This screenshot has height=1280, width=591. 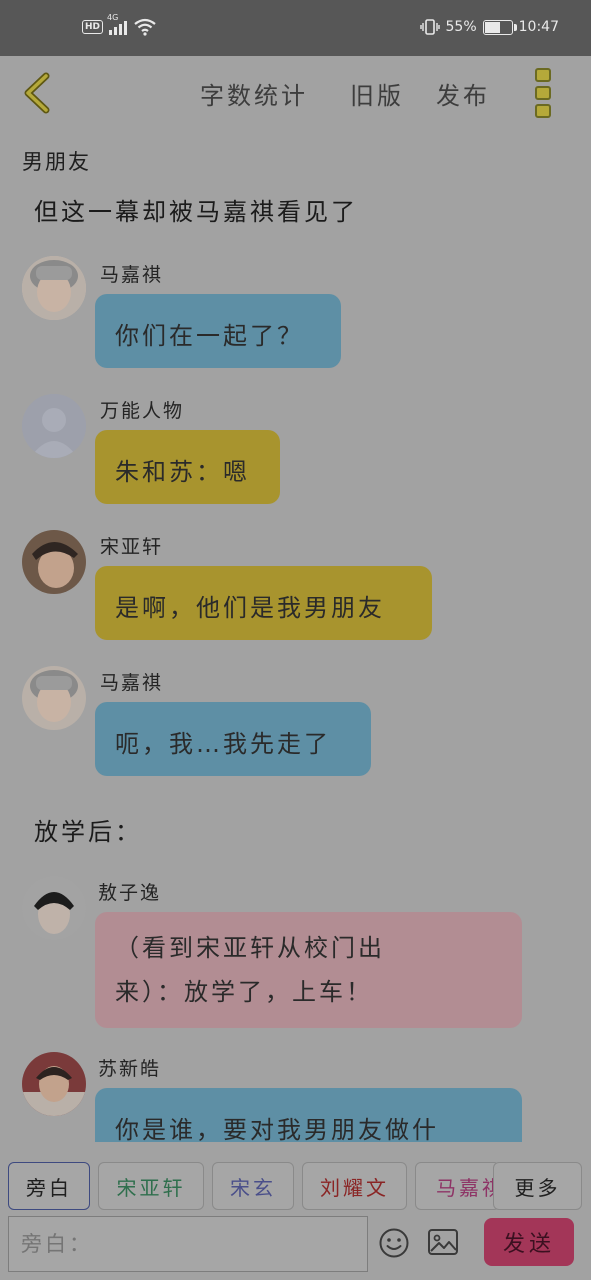 I want to click on narration-partial: 但这一幕却被马嘉祺看见了, so click(x=196, y=212).